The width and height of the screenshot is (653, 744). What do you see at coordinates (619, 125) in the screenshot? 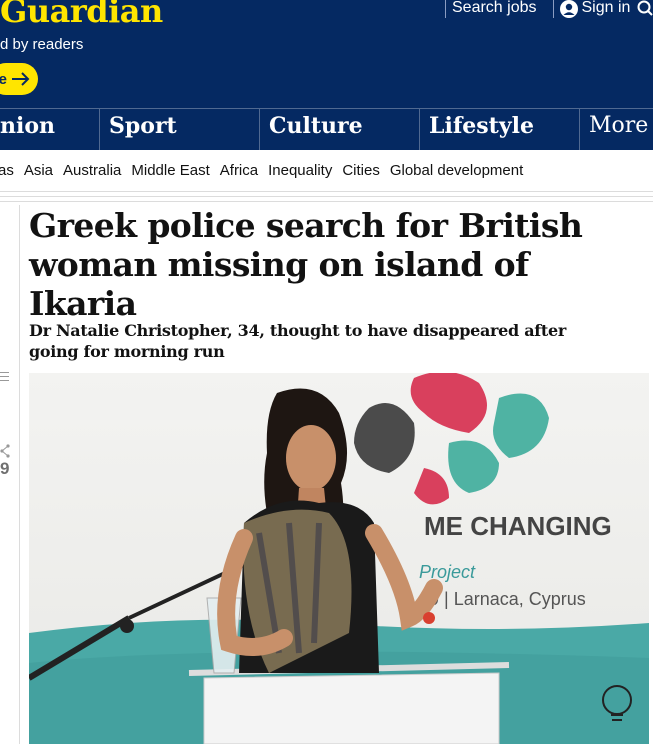
I see `pillar-label: More` at bounding box center [619, 125].